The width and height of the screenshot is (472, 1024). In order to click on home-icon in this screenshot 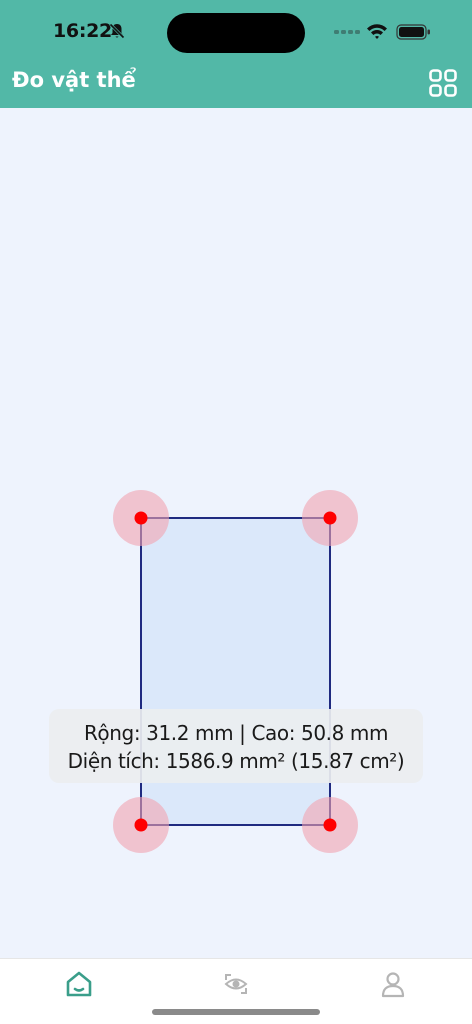, I will do `click(79, 984)`.